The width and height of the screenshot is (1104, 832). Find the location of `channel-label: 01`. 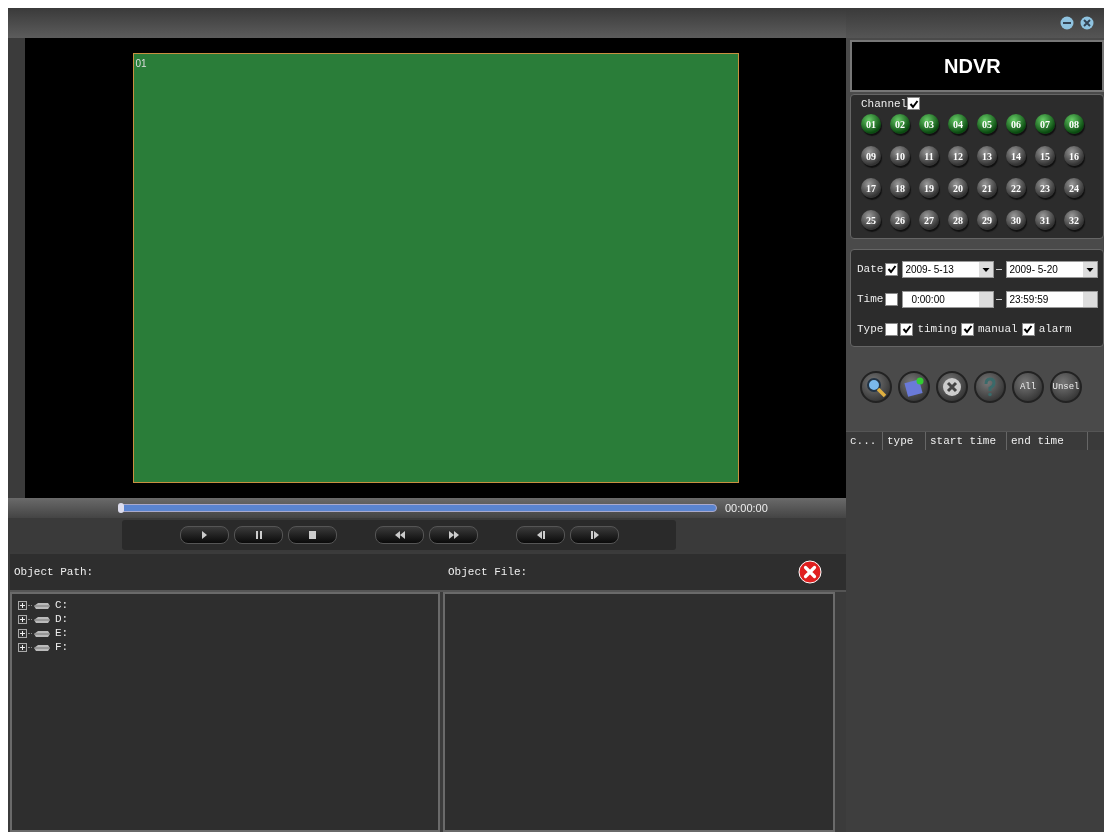

channel-label: 01 is located at coordinates (141, 63).